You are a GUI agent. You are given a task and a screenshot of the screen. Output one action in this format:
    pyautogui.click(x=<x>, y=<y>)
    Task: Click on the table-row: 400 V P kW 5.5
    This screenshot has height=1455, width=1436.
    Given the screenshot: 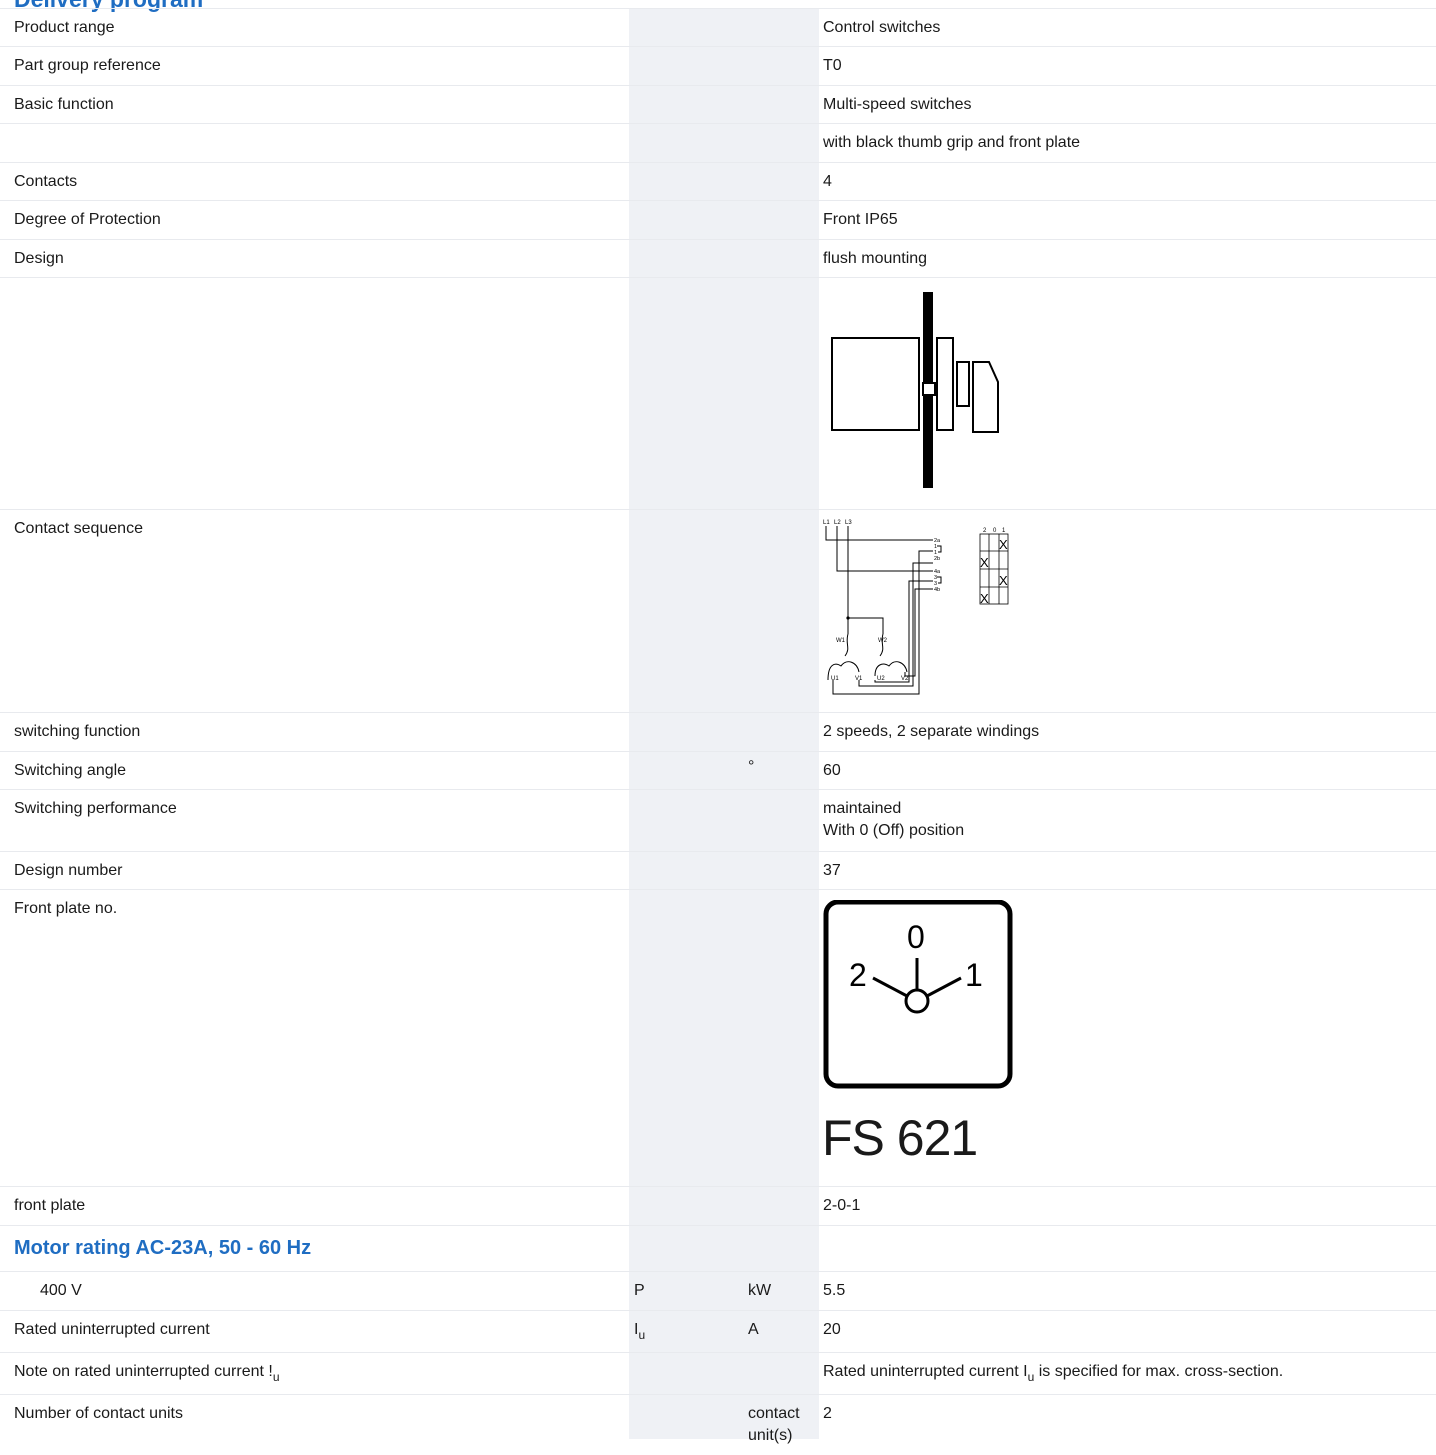 What is the action you would take?
    pyautogui.click(x=718, y=1291)
    